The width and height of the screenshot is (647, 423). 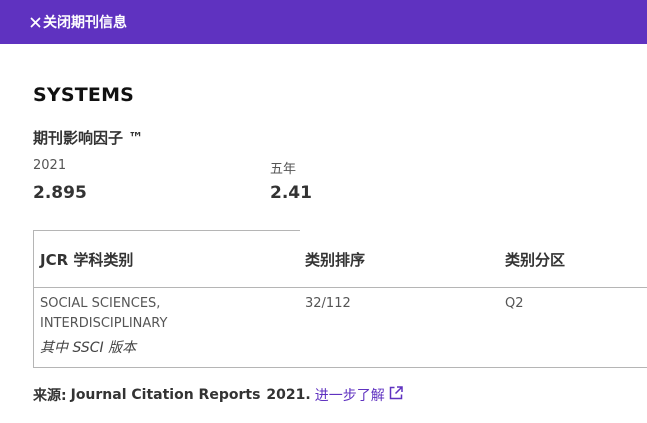 I want to click on top-bar: 关闭期刊信息, so click(x=323, y=22).